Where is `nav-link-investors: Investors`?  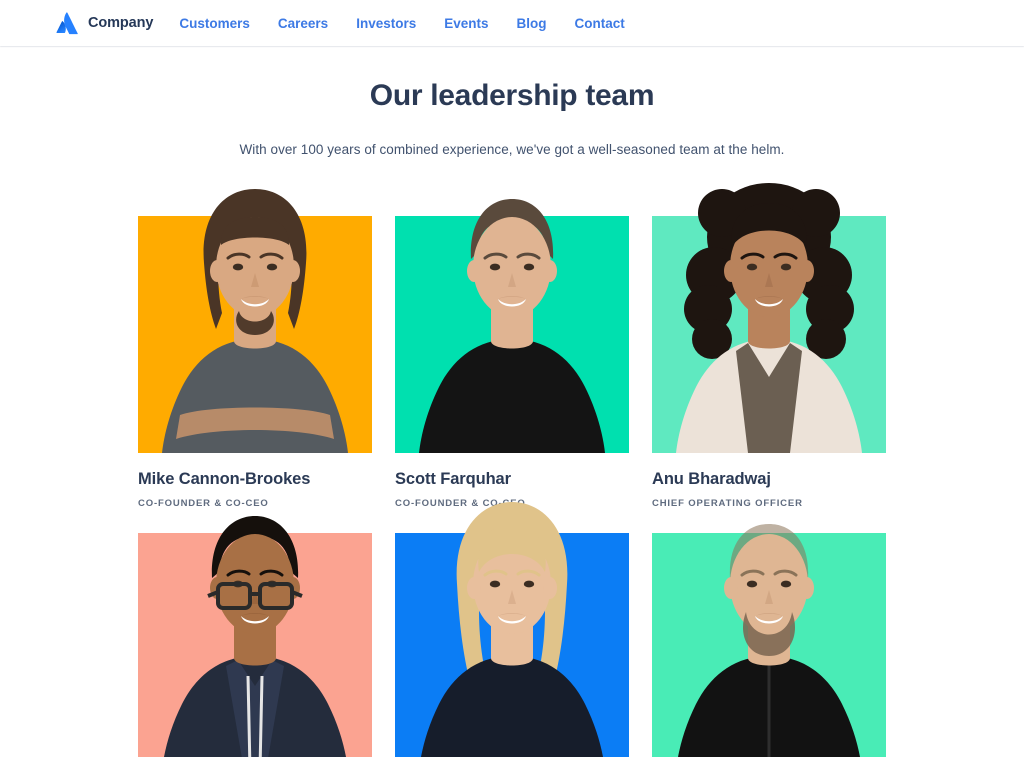 nav-link-investors: Investors is located at coordinates (386, 23).